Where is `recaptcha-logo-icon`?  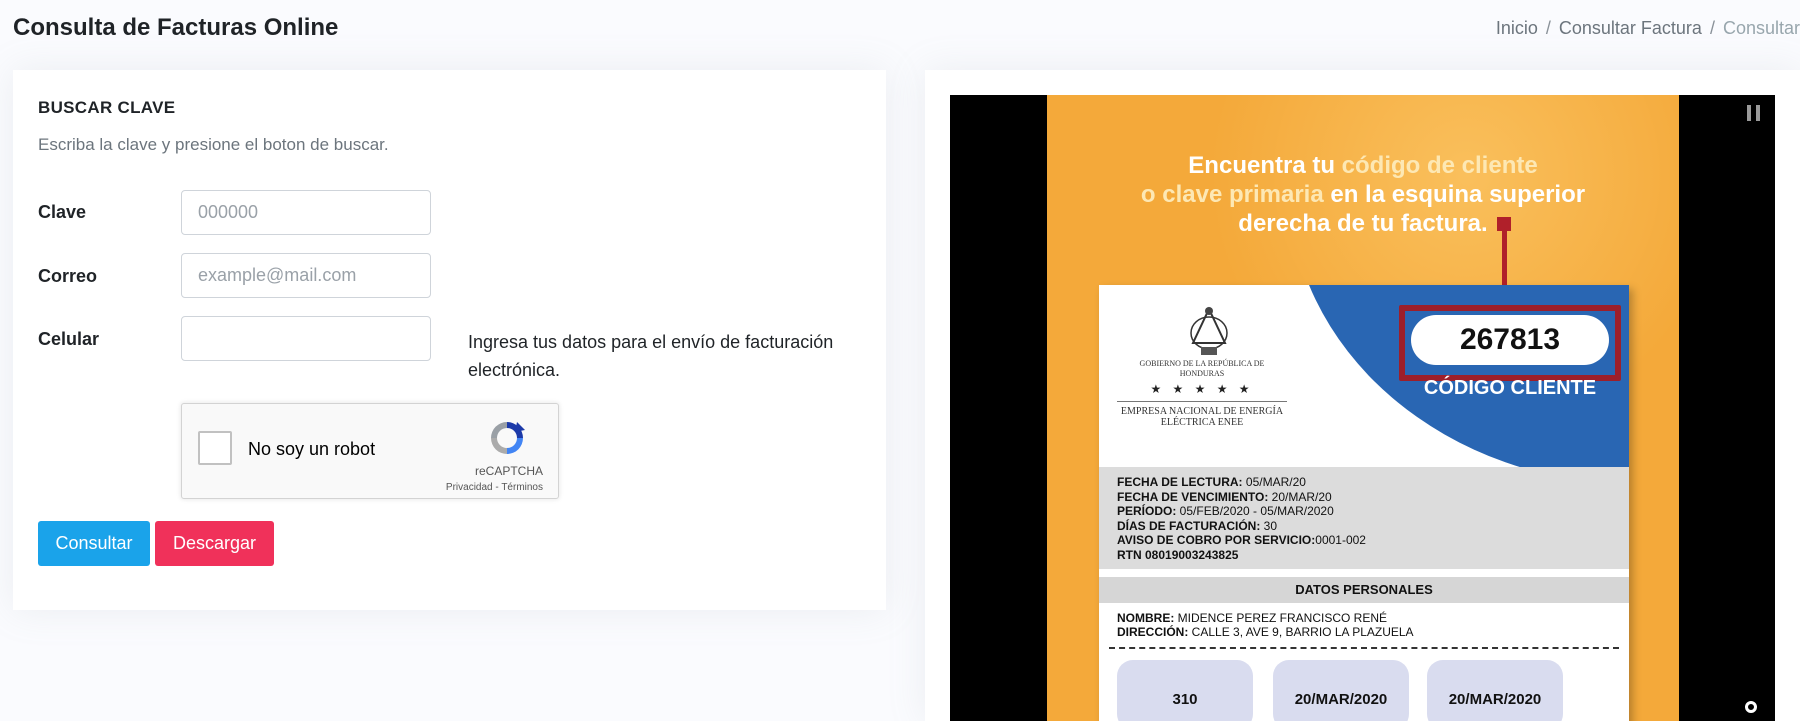 recaptcha-logo-icon is located at coordinates (508, 438).